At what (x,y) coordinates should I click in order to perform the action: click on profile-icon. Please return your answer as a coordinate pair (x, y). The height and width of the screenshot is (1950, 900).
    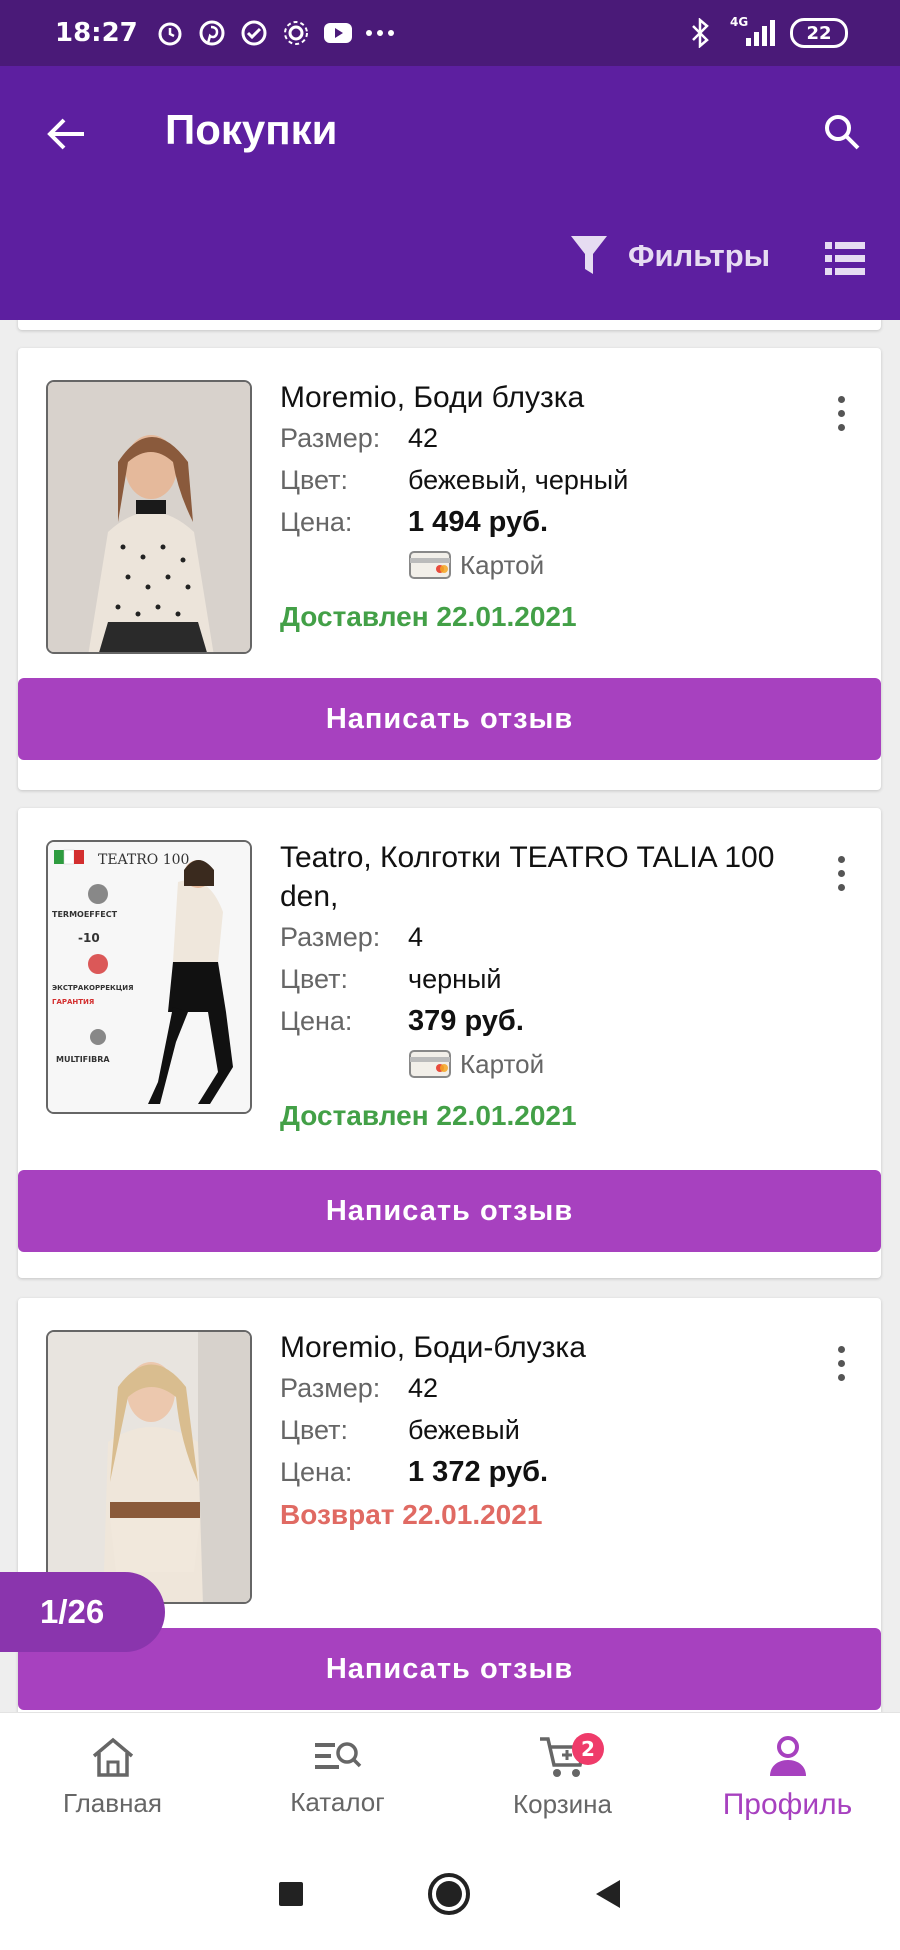
    Looking at the image, I should click on (787, 1755).